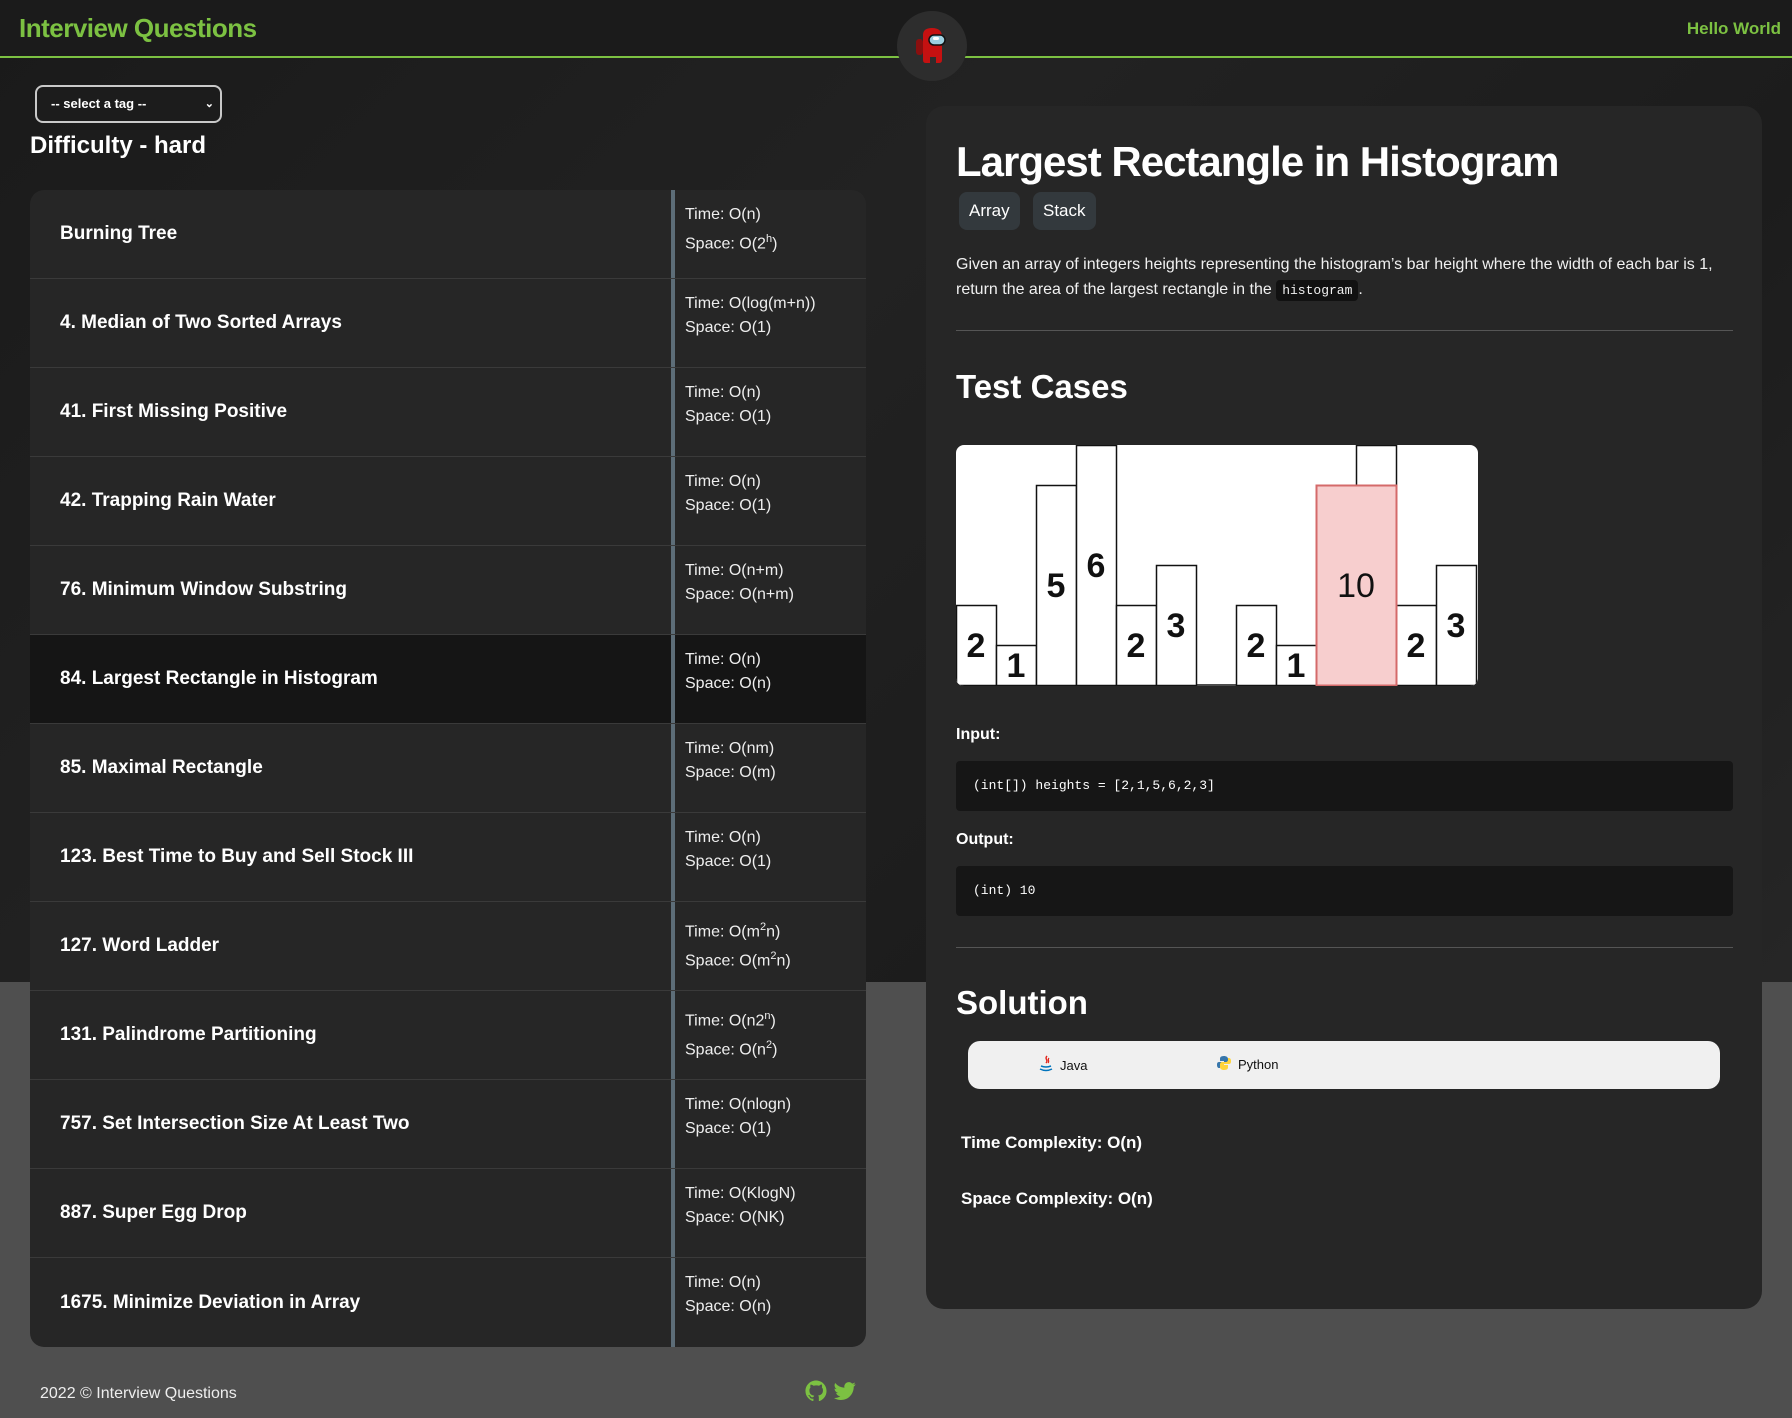  Describe the element at coordinates (174, 411) in the screenshot. I see `question-row-title: 41. First Missing Positive` at that location.